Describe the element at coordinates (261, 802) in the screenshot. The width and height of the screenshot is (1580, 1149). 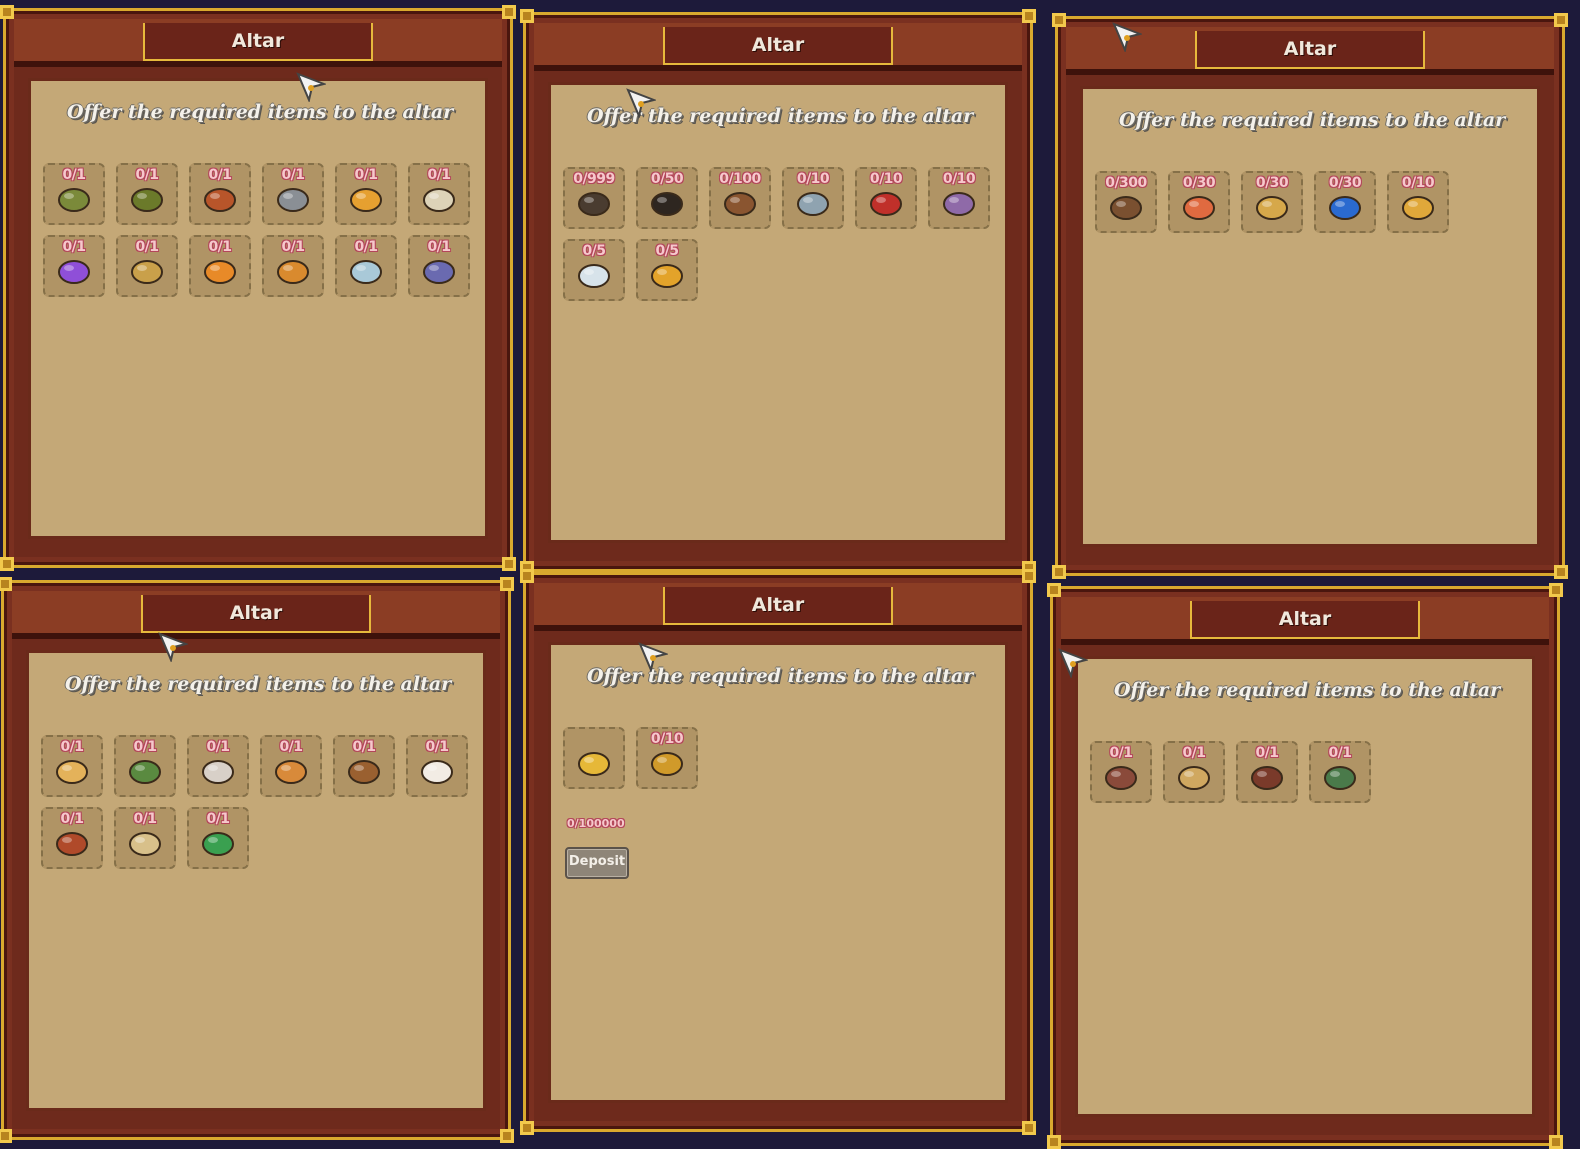
I see `required-items-grid: 0/1 0/1 0/1 0/1 0/1 0/1 0/1 0/1 0/1` at that location.